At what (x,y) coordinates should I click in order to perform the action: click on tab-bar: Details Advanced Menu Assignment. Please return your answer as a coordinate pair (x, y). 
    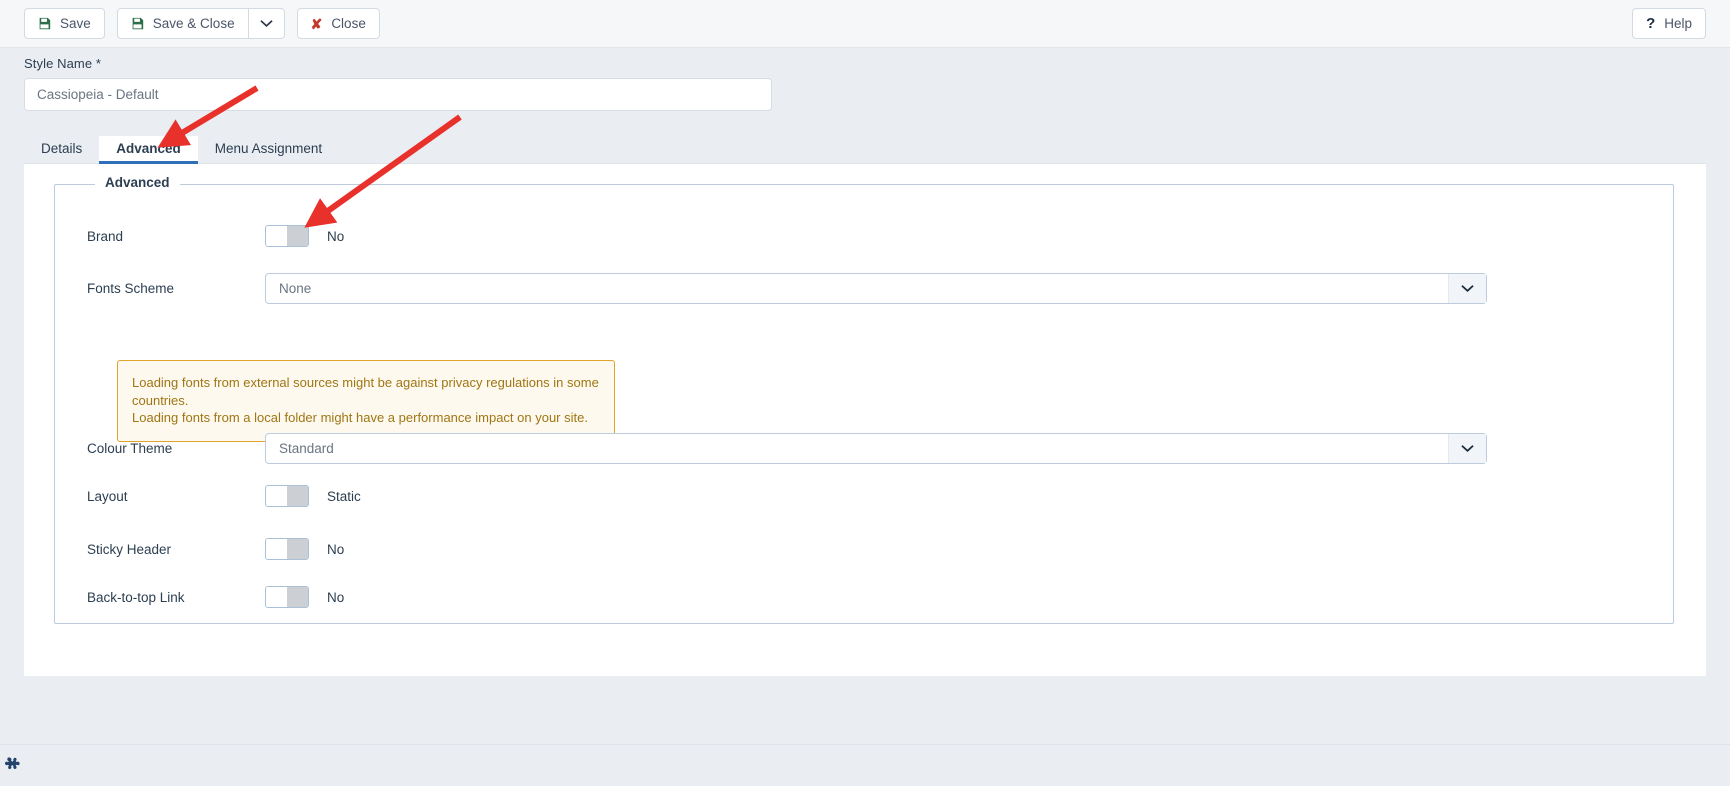
    Looking at the image, I should click on (865, 150).